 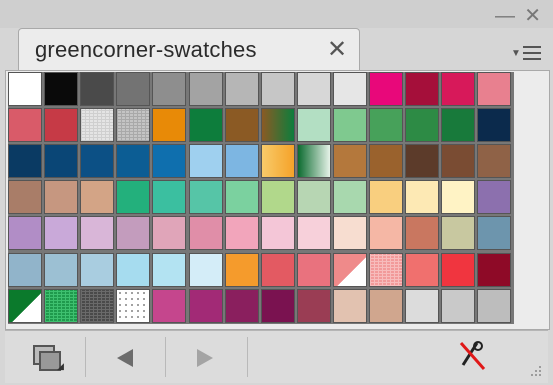 What do you see at coordinates (276, 14) in the screenshot?
I see `panel-title-bar: — ✕` at bounding box center [276, 14].